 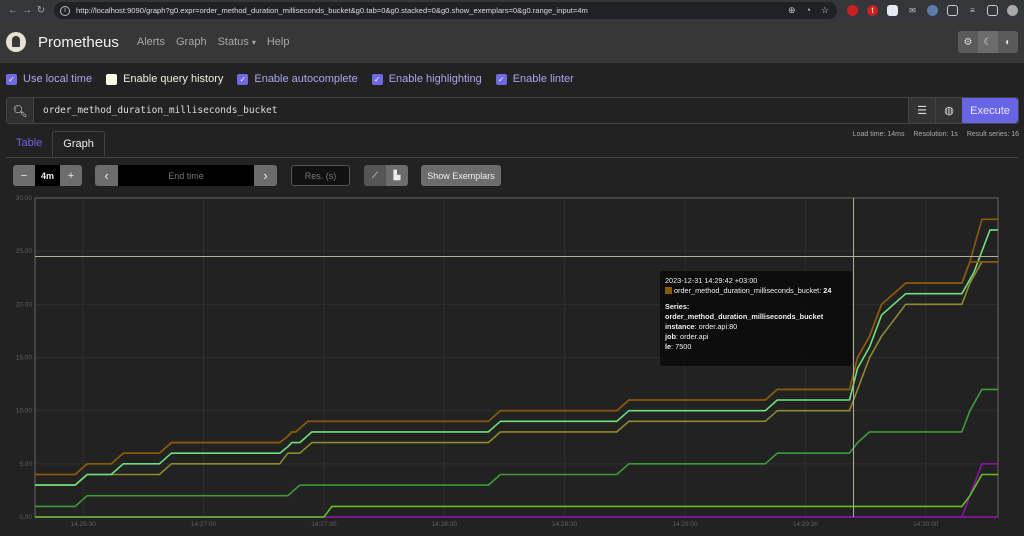 What do you see at coordinates (968, 42) in the screenshot?
I see `theme-light-gear-icon: ⚙` at bounding box center [968, 42].